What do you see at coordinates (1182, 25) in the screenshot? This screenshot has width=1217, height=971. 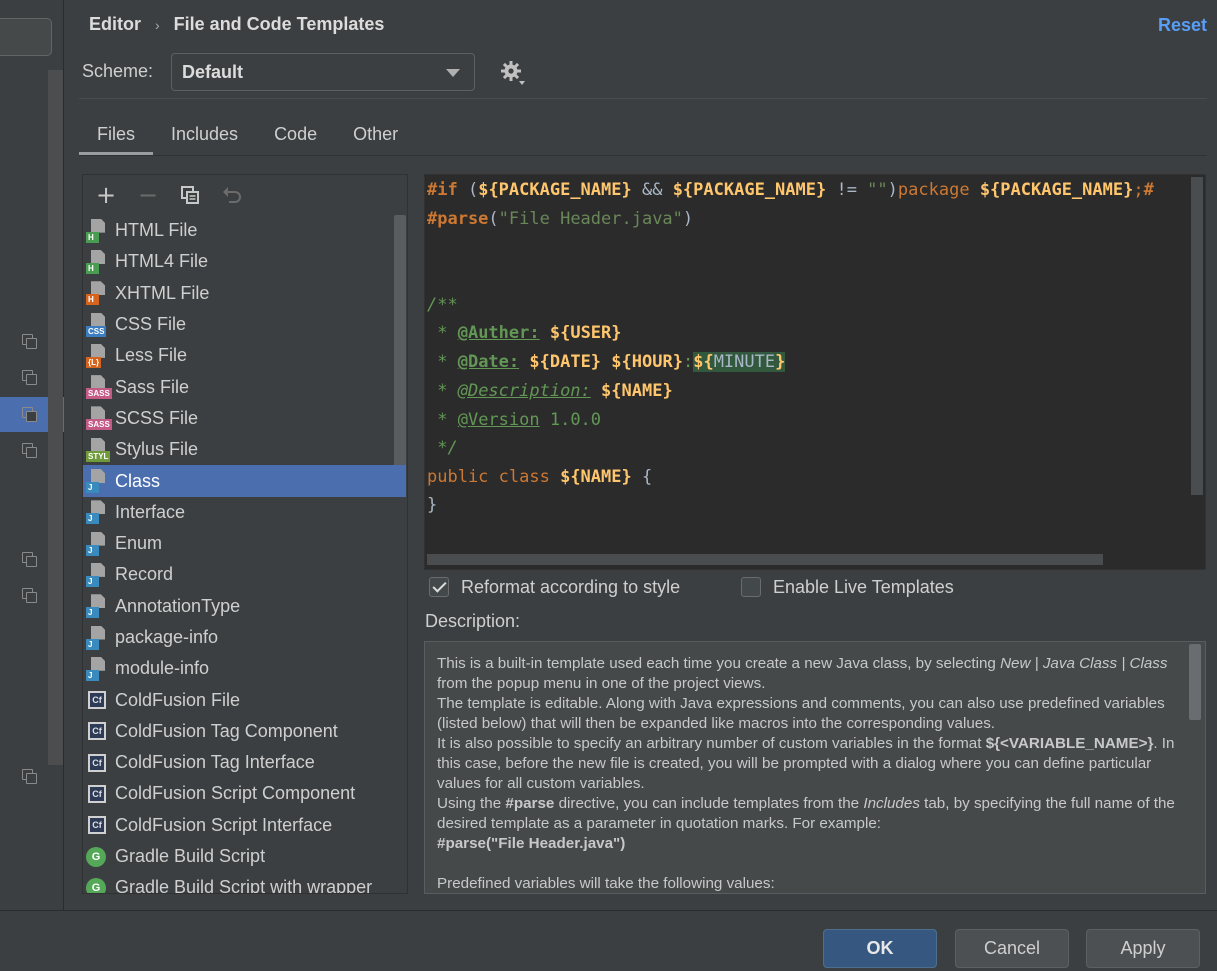 I see `reset-link: Reset` at bounding box center [1182, 25].